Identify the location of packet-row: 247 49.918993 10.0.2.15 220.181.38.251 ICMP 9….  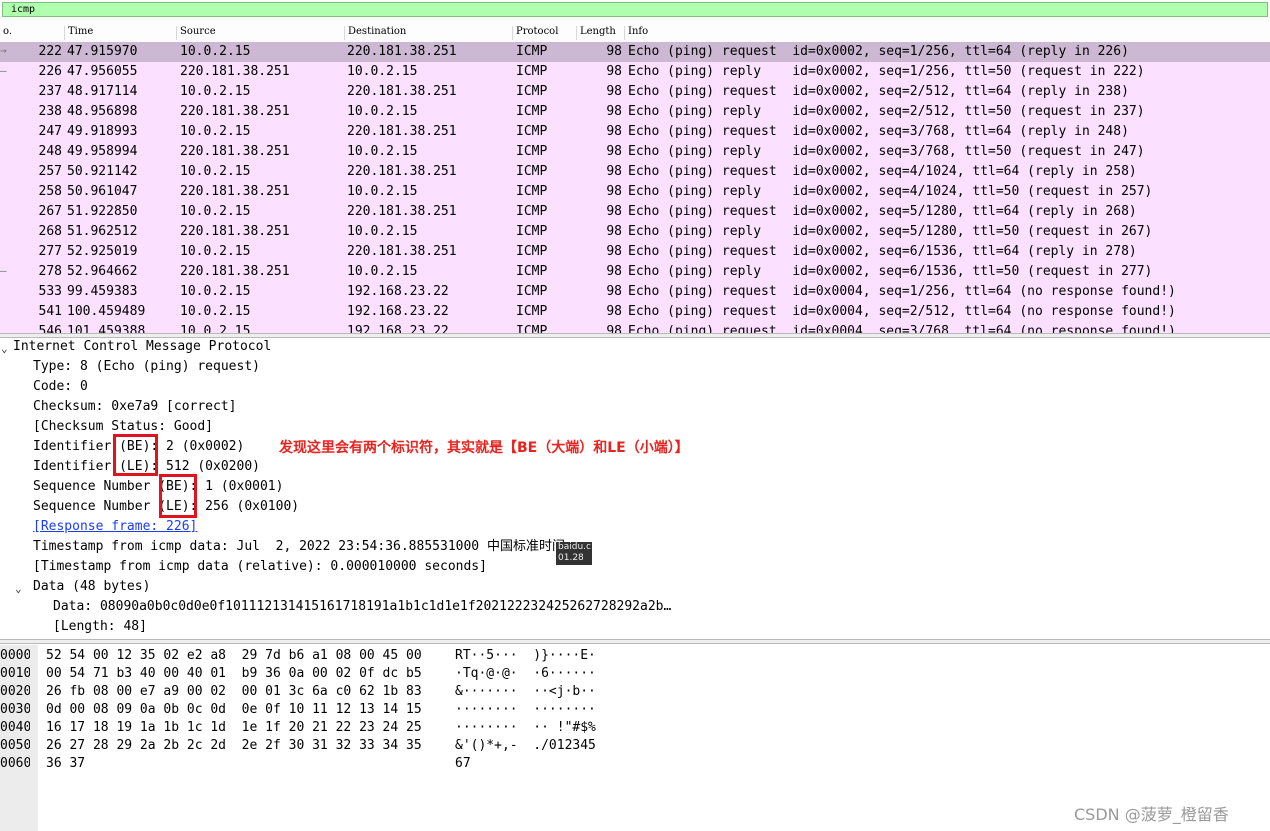
(635, 132).